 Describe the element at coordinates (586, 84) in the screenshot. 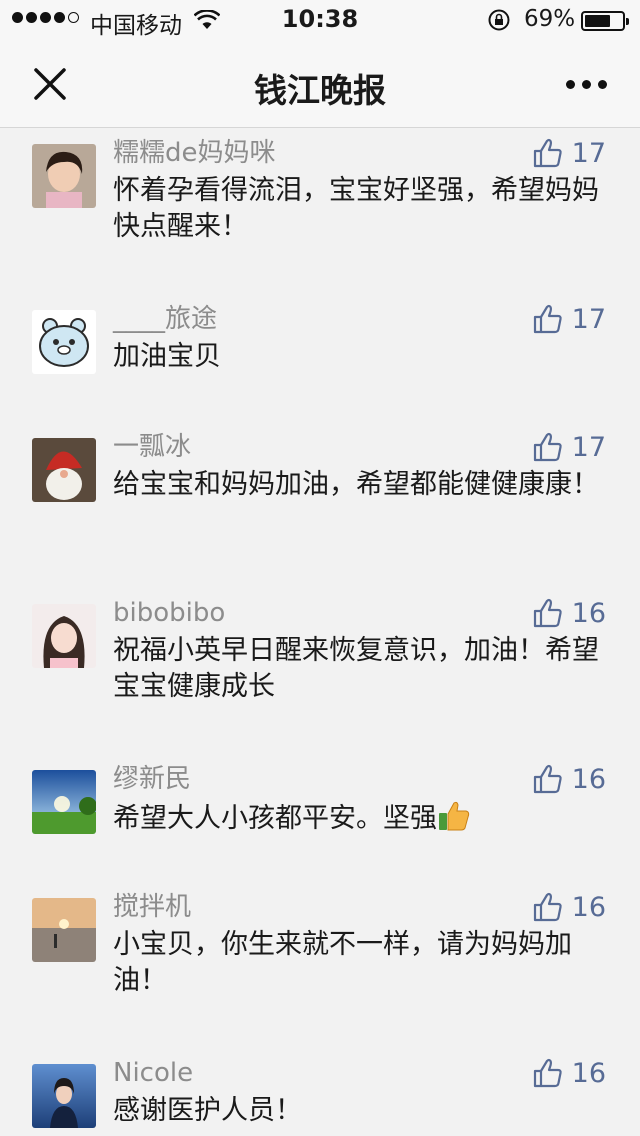

I see `more-icon` at that location.